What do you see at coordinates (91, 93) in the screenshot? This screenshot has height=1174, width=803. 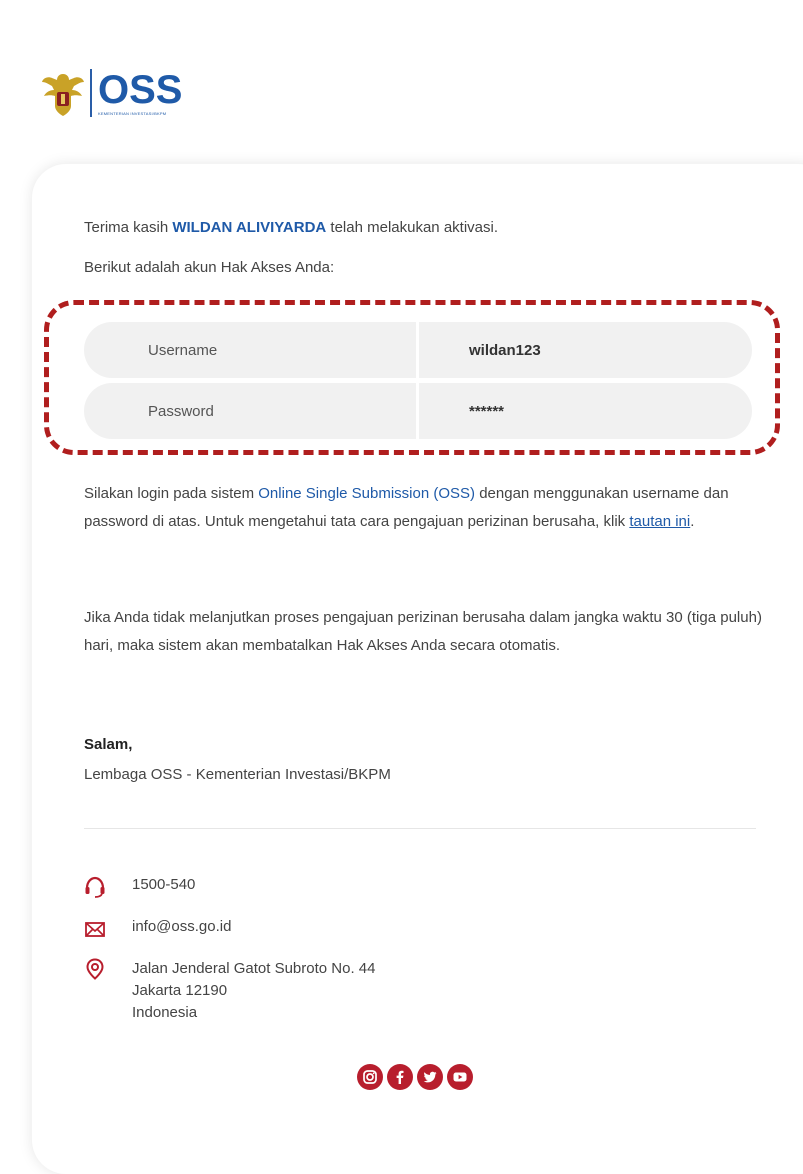 I see `logo-divider` at bounding box center [91, 93].